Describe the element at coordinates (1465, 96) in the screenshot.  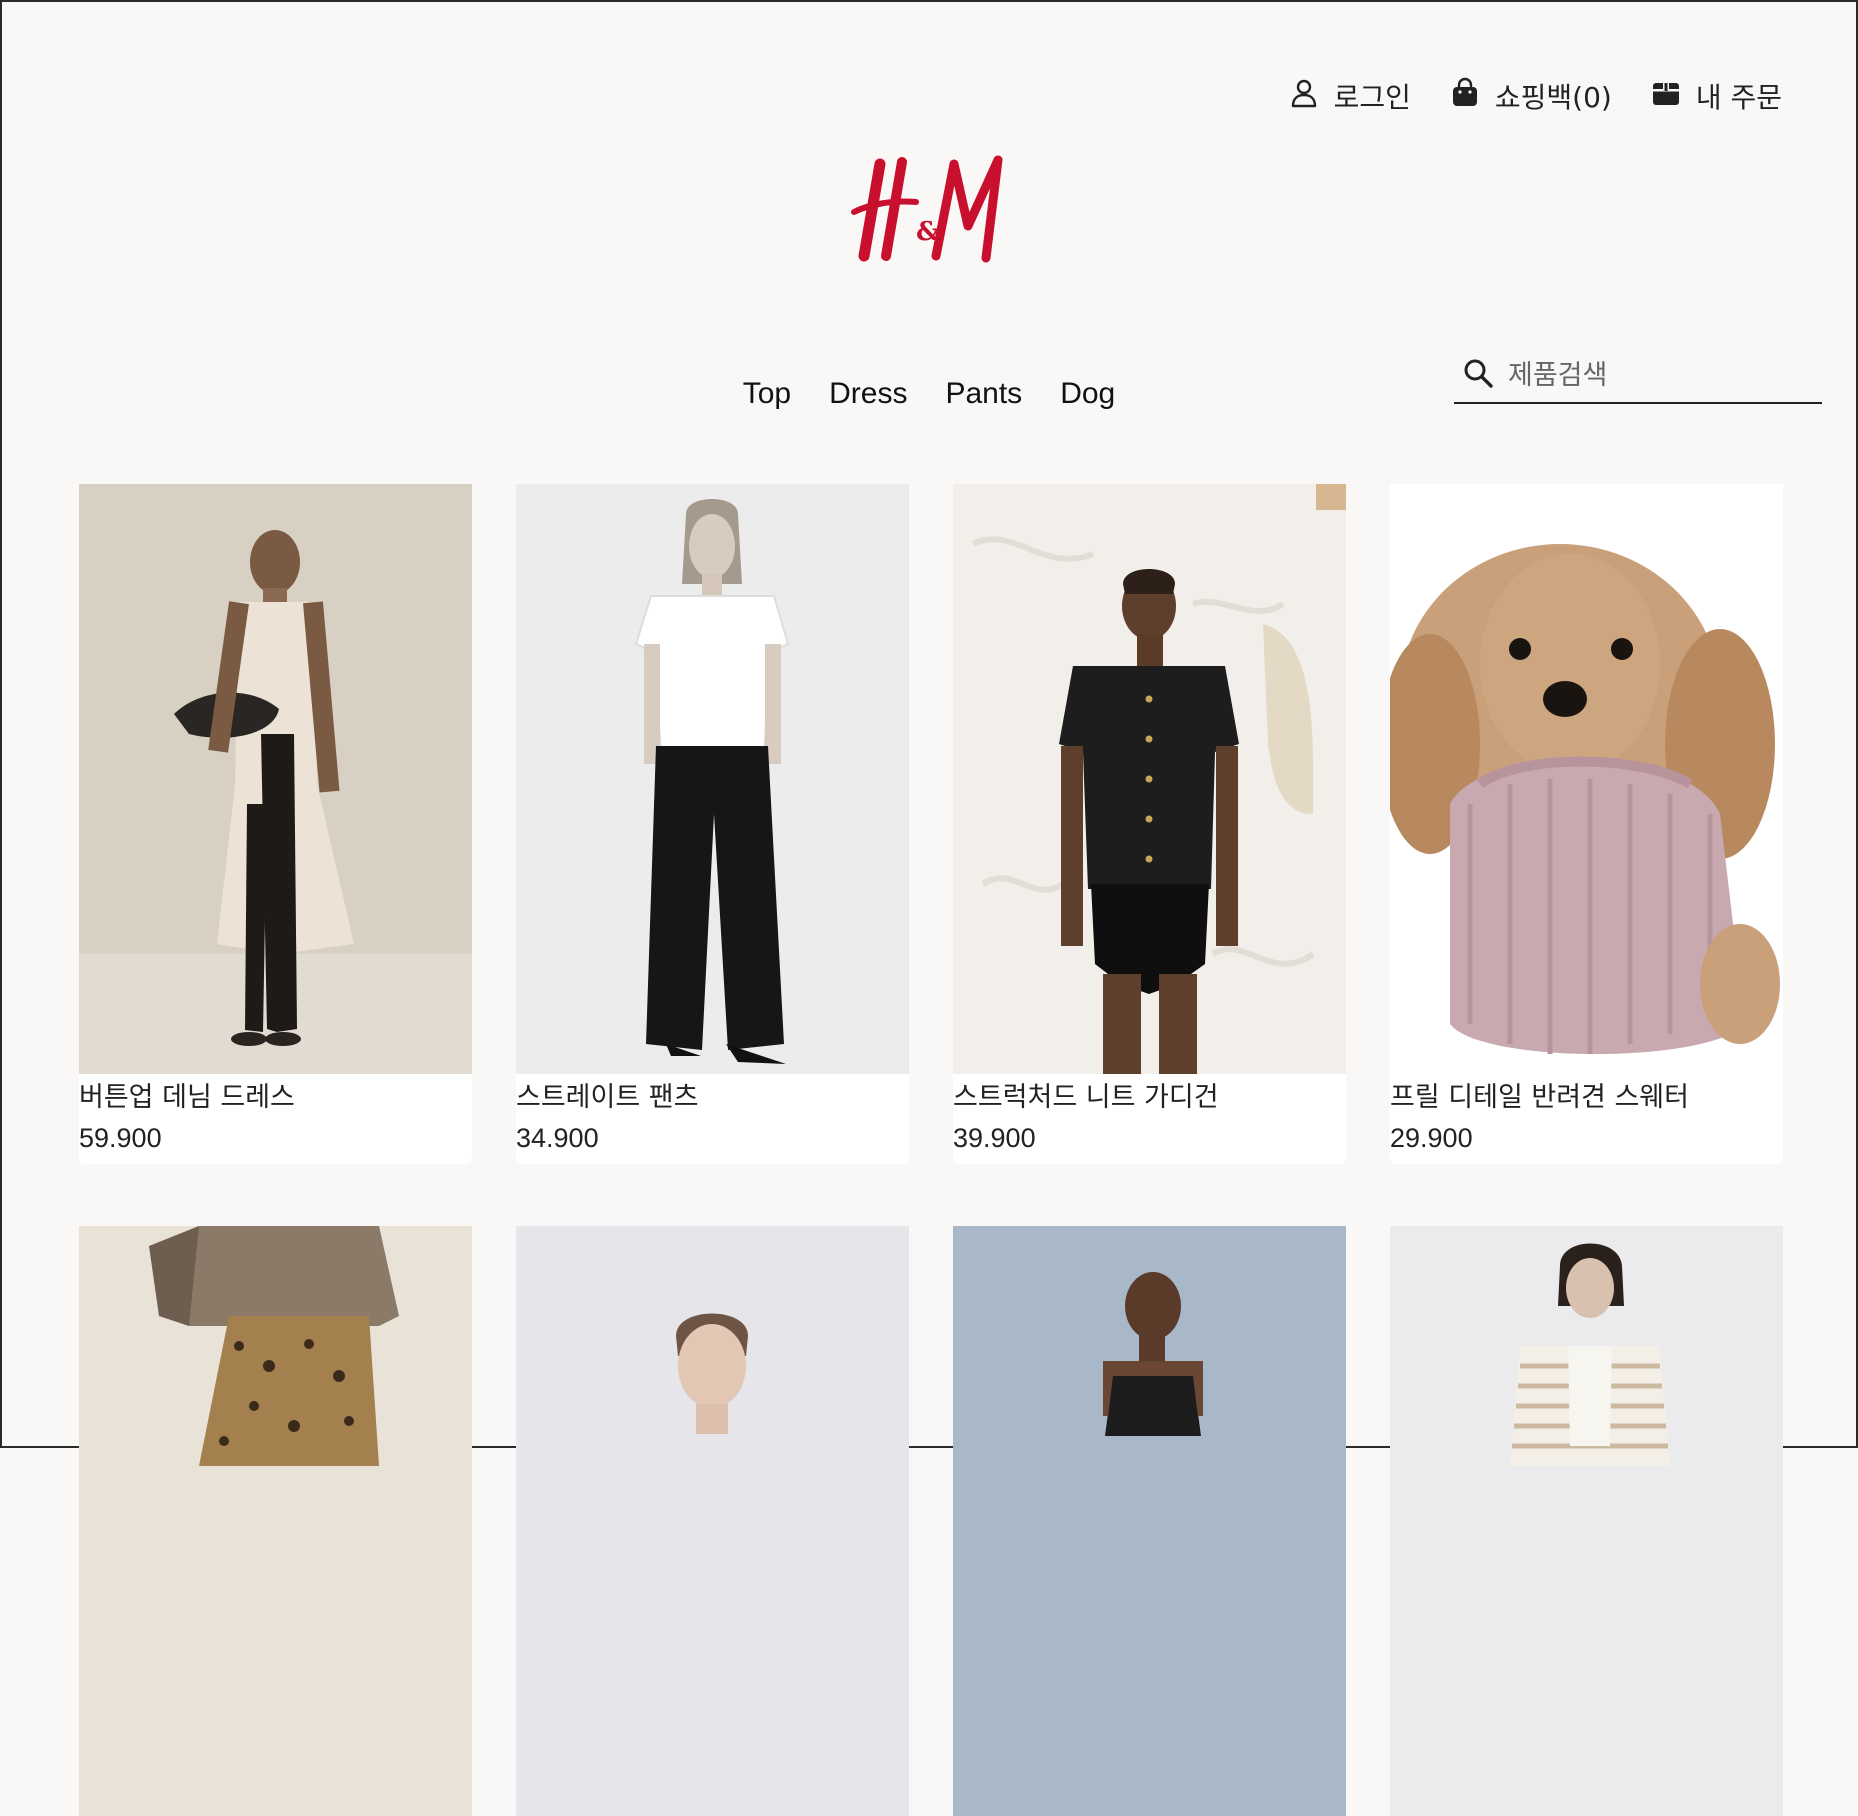
I see `shopping-bag-icon` at that location.